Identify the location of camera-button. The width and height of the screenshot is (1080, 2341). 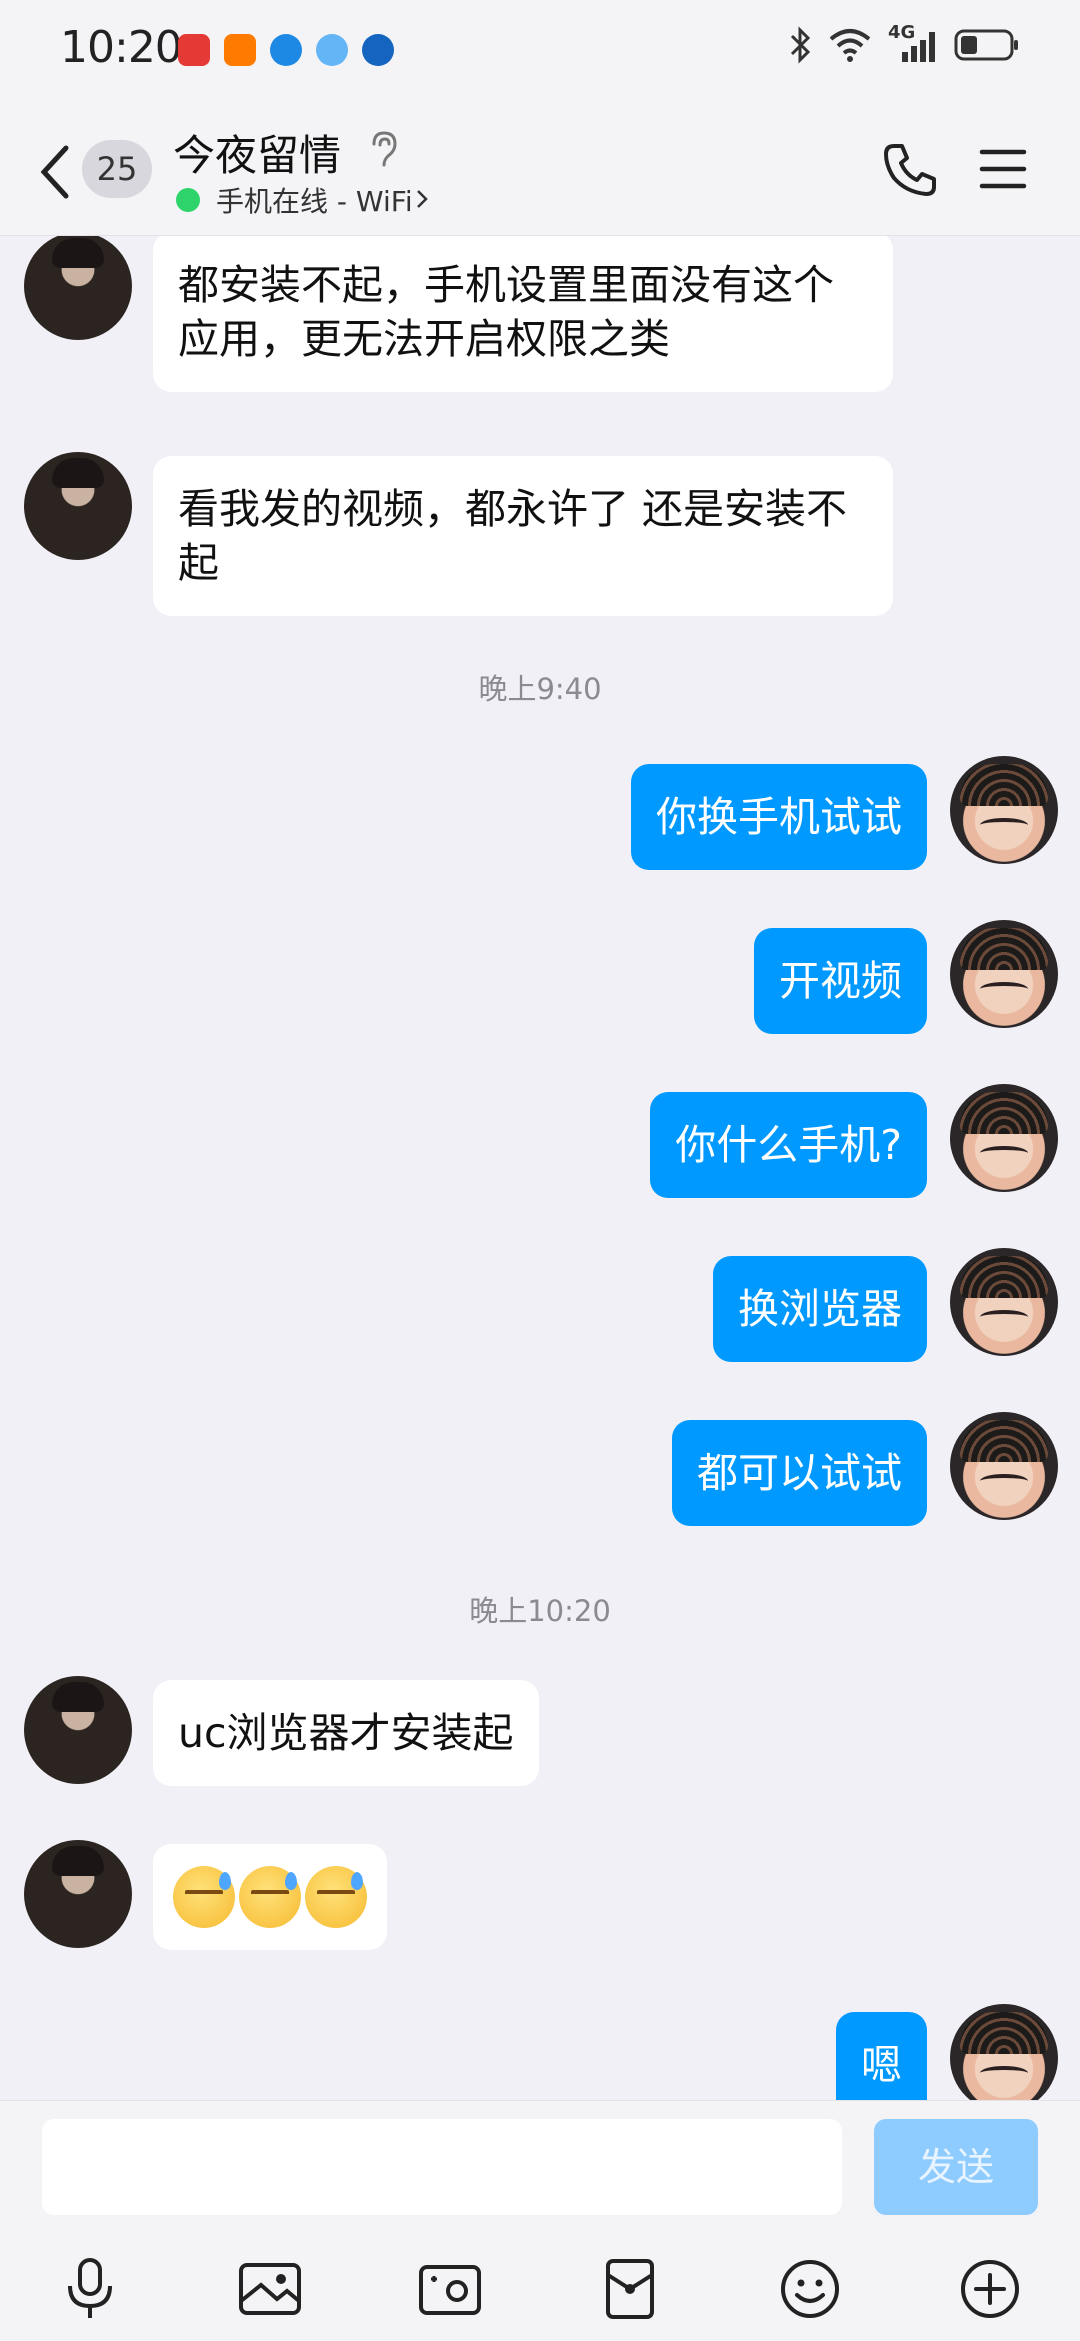
(450, 2289).